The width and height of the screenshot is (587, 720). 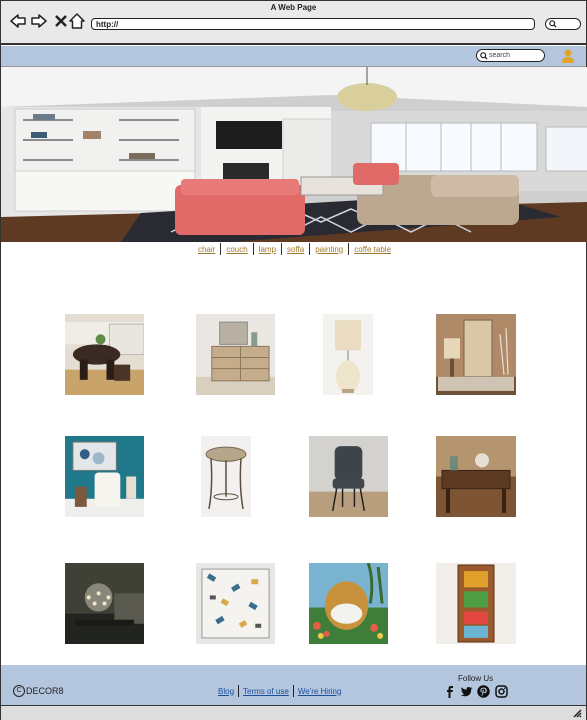 I want to click on browser-toolbar: A Web Page http://, so click(x=293, y=23).